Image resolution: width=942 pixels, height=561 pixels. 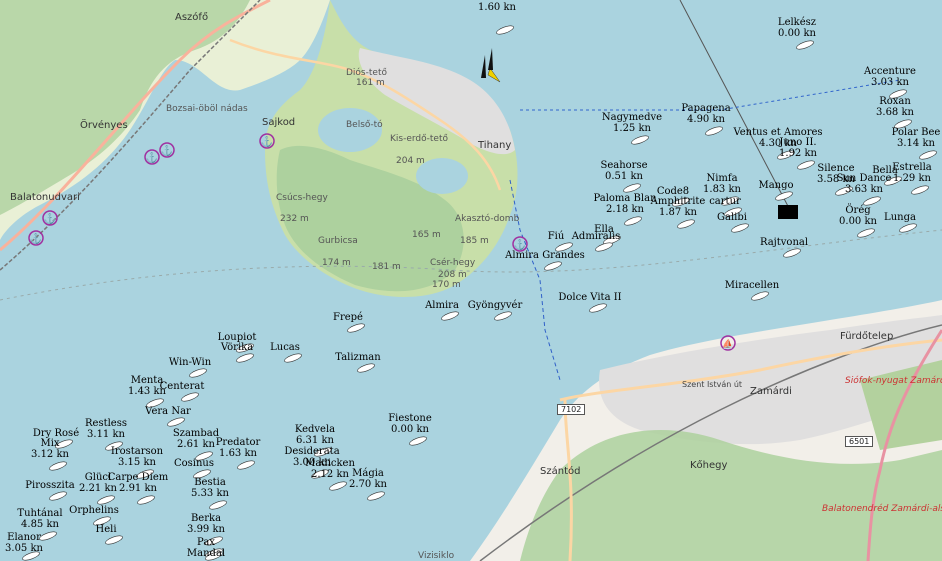 What do you see at coordinates (890, 77) in the screenshot?
I see `boat-label: Accenture 3.03 kn` at bounding box center [890, 77].